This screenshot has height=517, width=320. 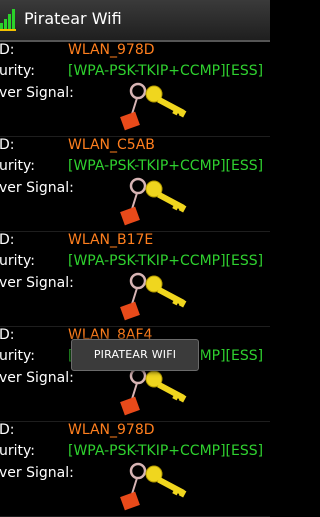 I want to click on toast-message: PIRATEAR WIFI, so click(x=135, y=355).